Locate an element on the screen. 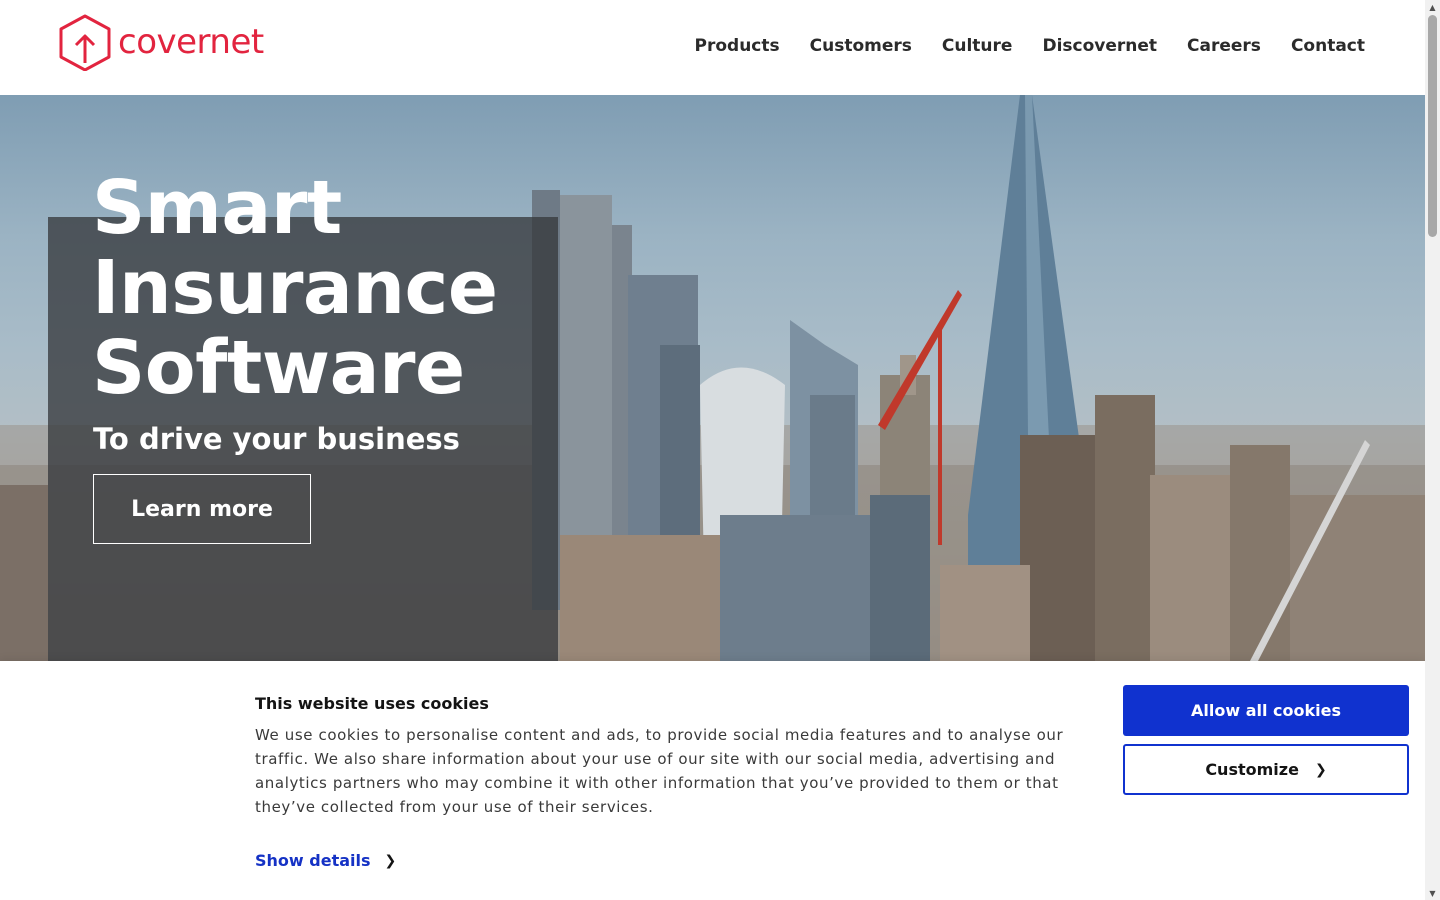 Image resolution: width=1440 pixels, height=900 pixels. customize-cookies-button: Customize ❯ is located at coordinates (1266, 769).